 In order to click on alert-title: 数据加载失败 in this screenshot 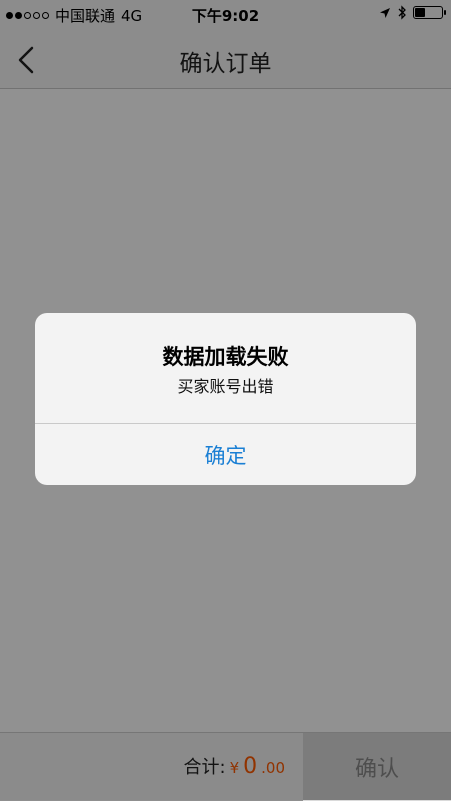, I will do `click(225, 357)`.